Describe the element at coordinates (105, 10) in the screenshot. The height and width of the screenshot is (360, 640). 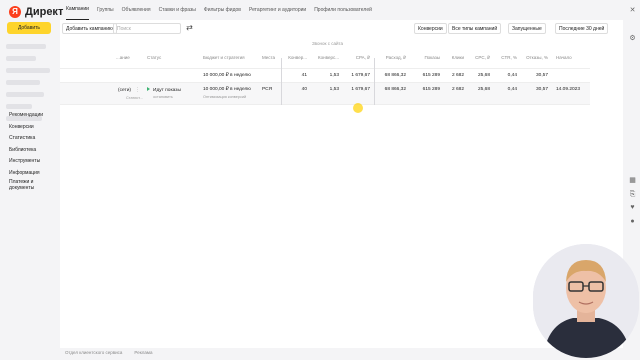
I see `tab-groups: Группы` at that location.